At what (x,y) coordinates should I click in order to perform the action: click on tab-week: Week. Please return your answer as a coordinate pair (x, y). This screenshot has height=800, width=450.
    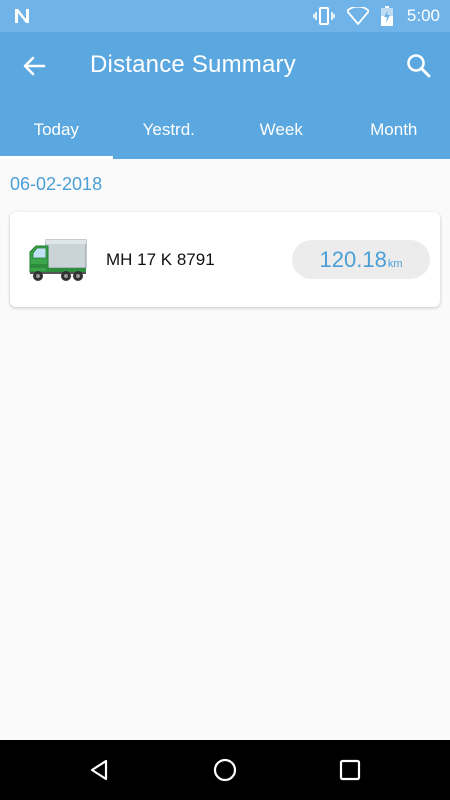
    Looking at the image, I should click on (281, 129).